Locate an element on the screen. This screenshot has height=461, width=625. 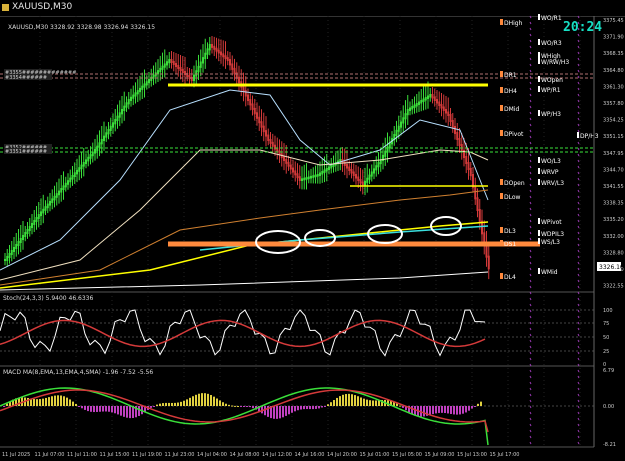
price-tick: 3328.80 is located at coordinates (613, 253).